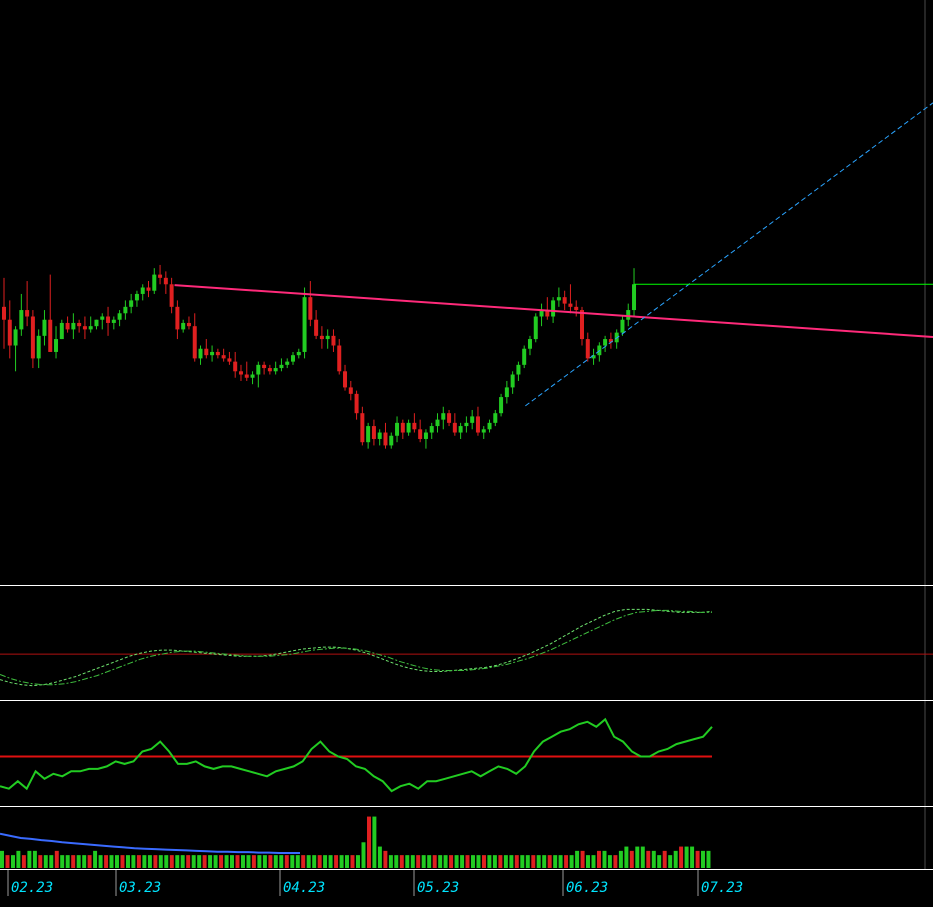 This screenshot has width=933, height=907. What do you see at coordinates (356, 647) in the screenshot?
I see `oscillator-series` at bounding box center [356, 647].